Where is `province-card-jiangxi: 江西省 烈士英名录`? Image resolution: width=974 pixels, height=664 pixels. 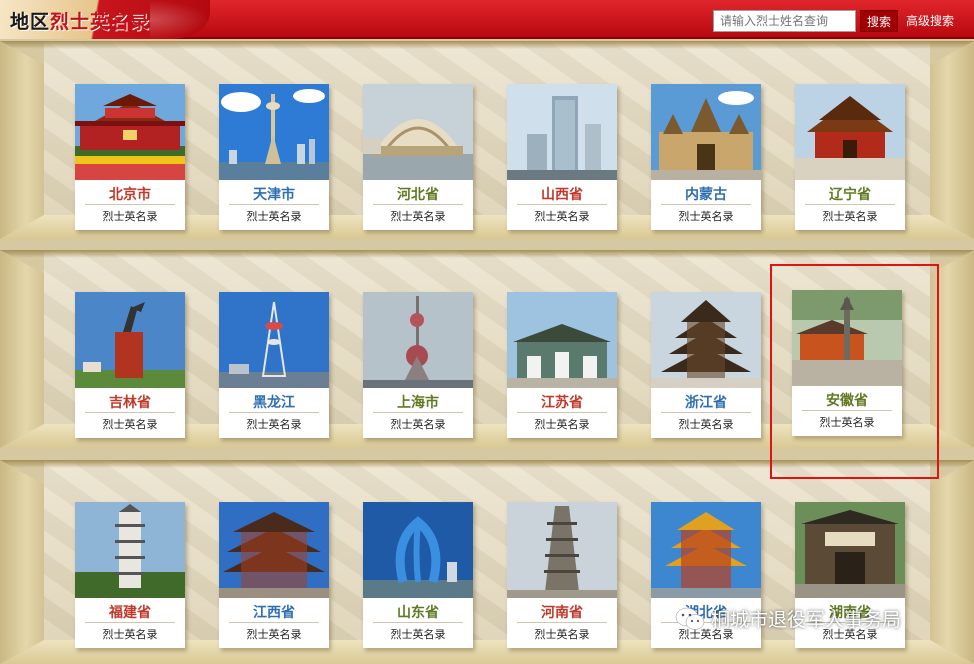 province-card-jiangxi: 江西省 烈士英名录 is located at coordinates (274, 575).